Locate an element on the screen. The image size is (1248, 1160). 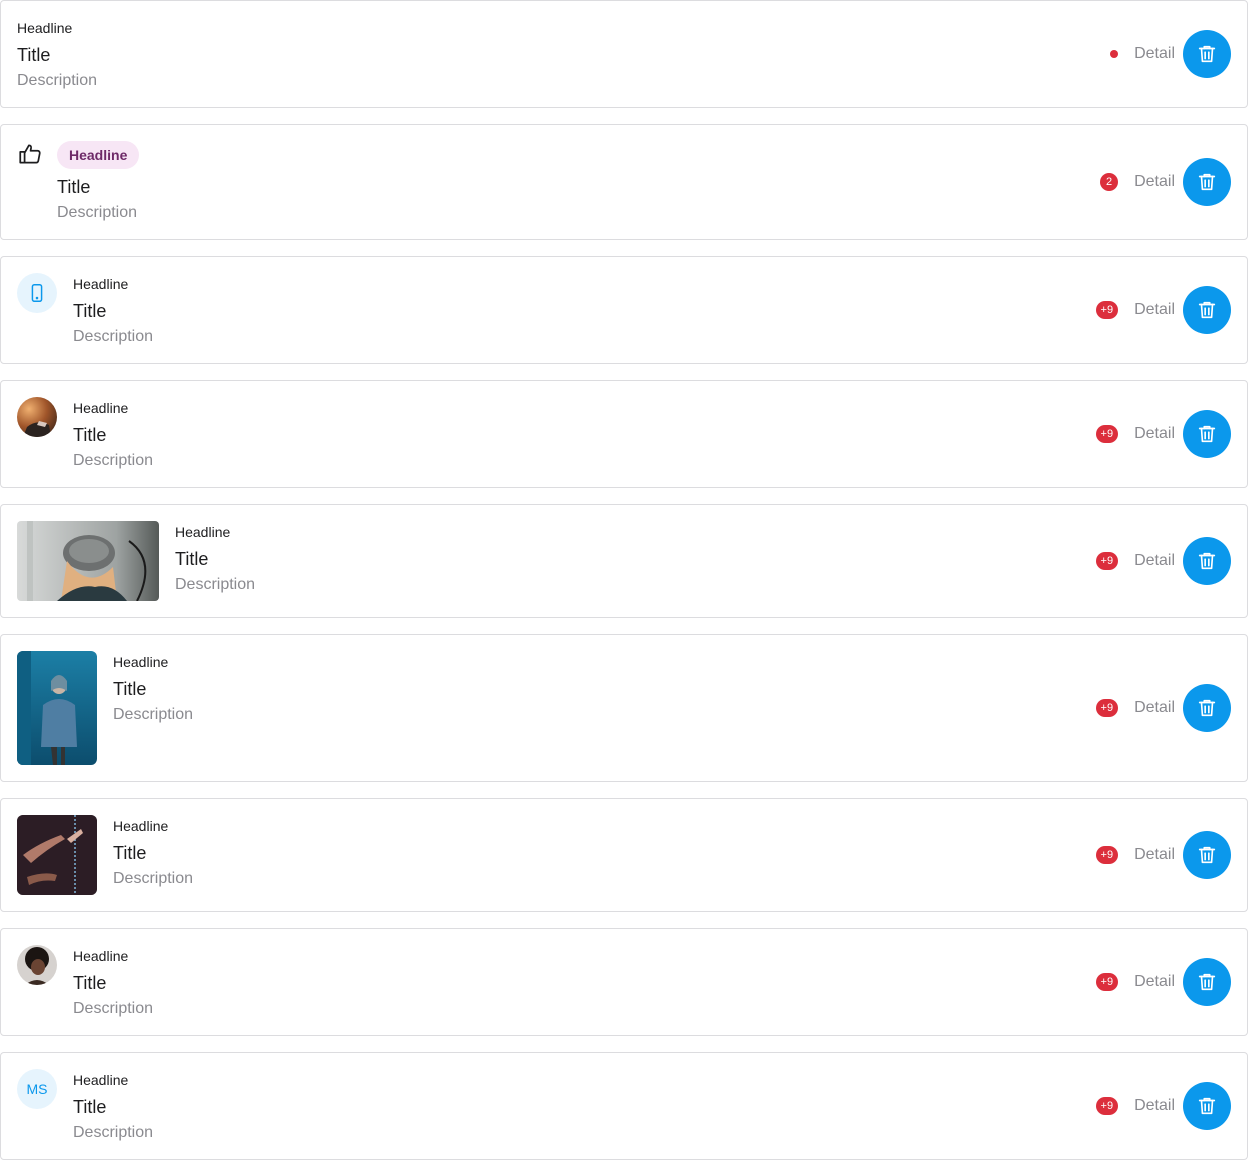
list-item: Headline Title Description 2 Detail is located at coordinates (624, 182).